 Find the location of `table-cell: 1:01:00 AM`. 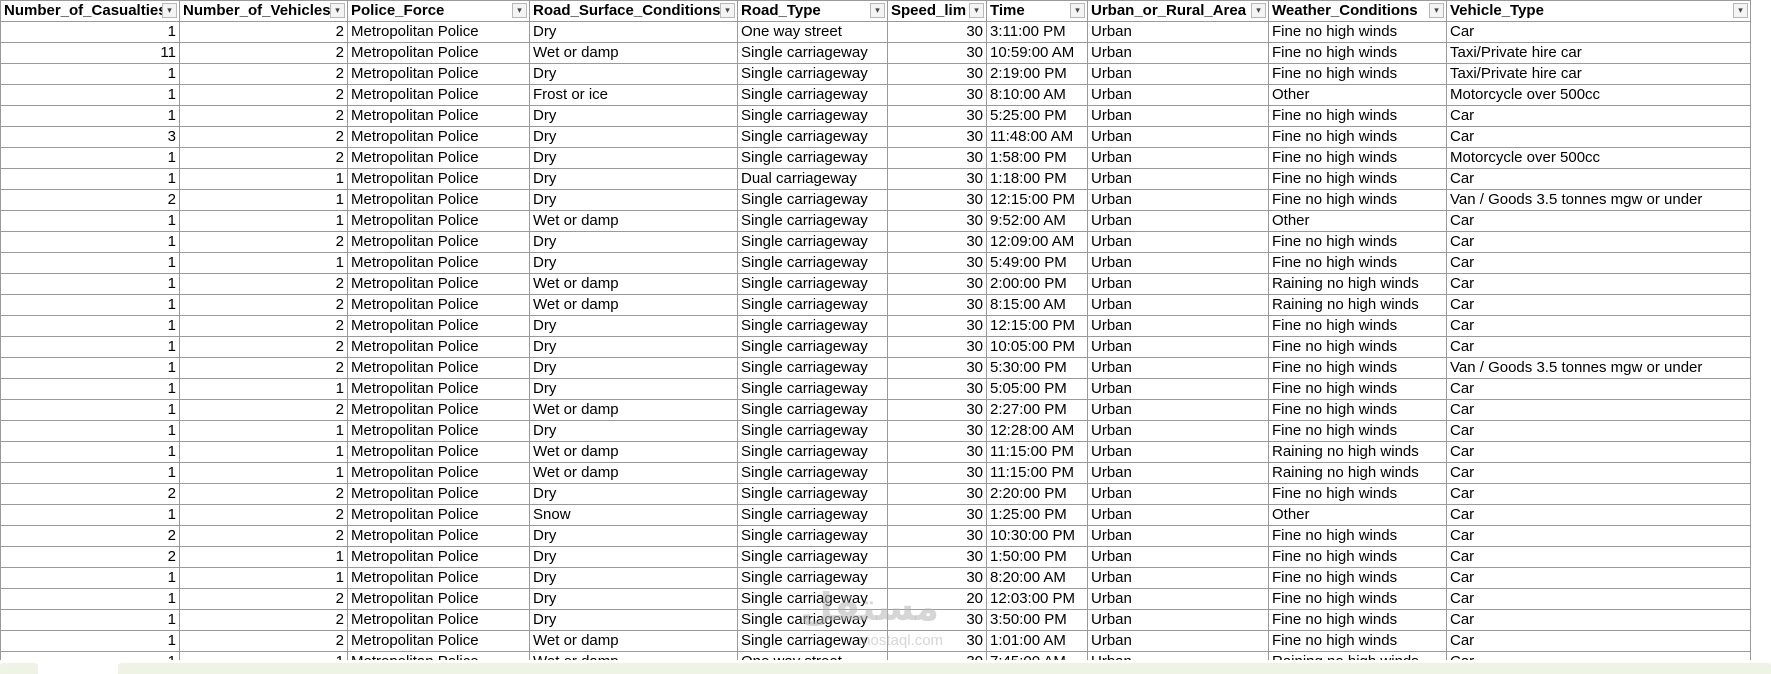

table-cell: 1:01:00 AM is located at coordinates (1037, 641).